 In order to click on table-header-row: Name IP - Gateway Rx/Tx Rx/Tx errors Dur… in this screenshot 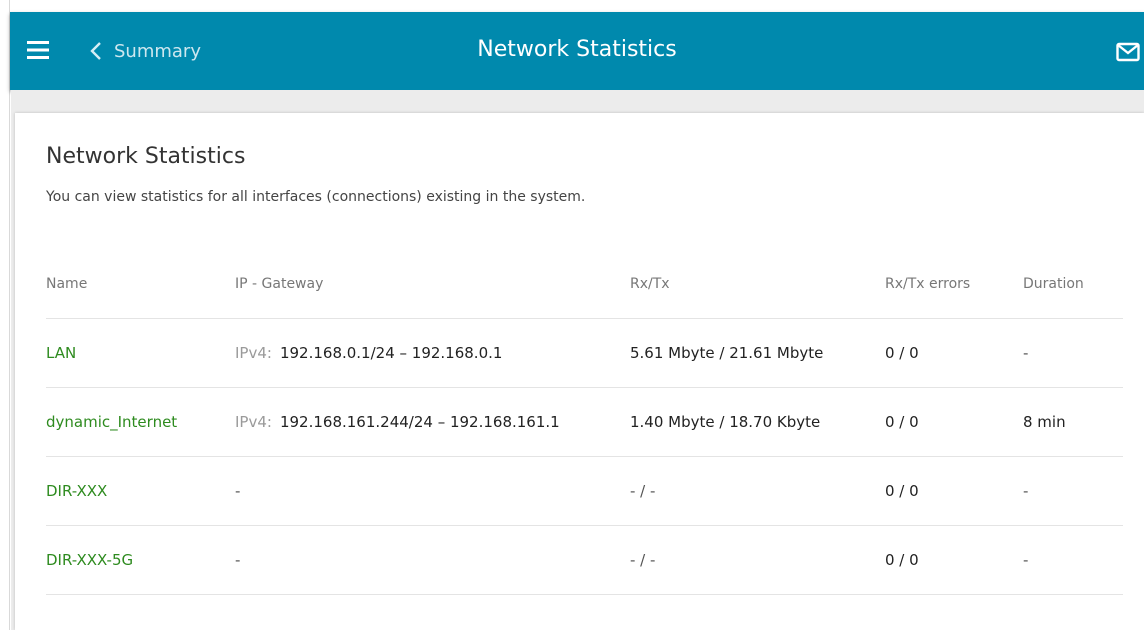, I will do `click(584, 284)`.